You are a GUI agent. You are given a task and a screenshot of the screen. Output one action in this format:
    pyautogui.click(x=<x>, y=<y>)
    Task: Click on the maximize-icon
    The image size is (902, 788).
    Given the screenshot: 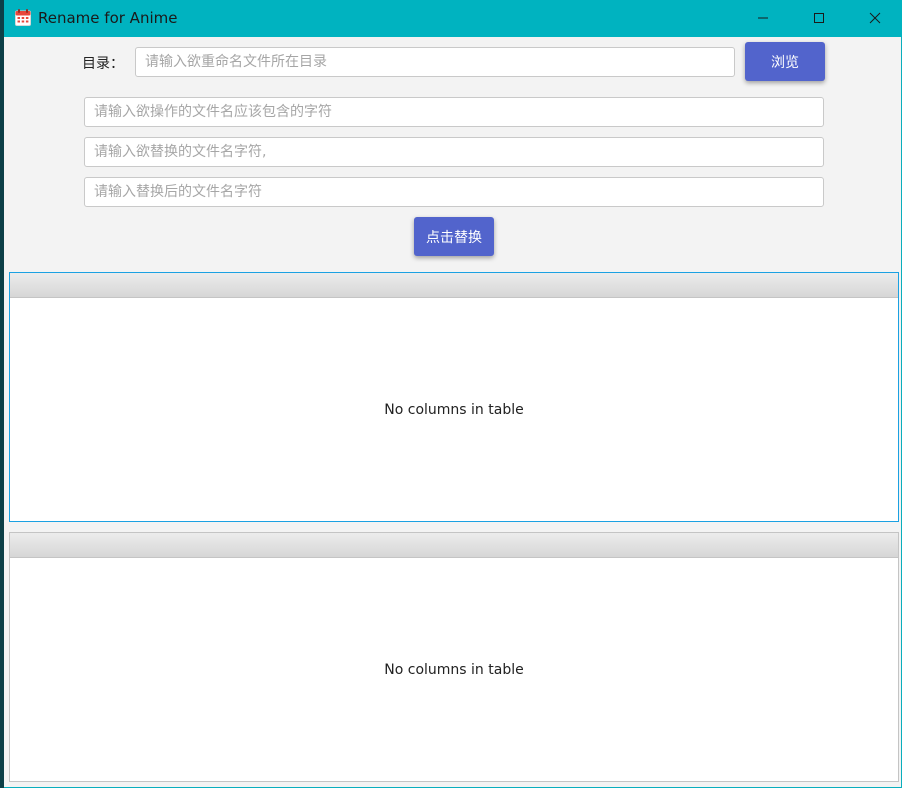 What is the action you would take?
    pyautogui.click(x=819, y=18)
    